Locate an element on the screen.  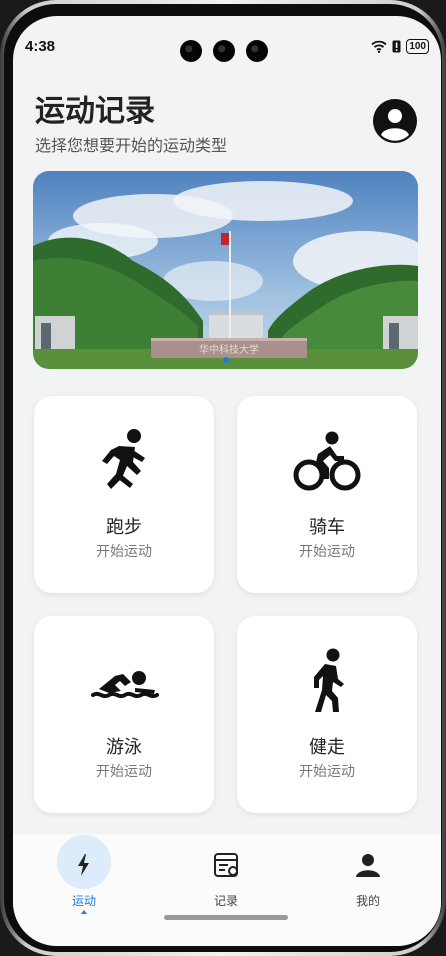
sport-name: 跑步 is located at coordinates (124, 527).